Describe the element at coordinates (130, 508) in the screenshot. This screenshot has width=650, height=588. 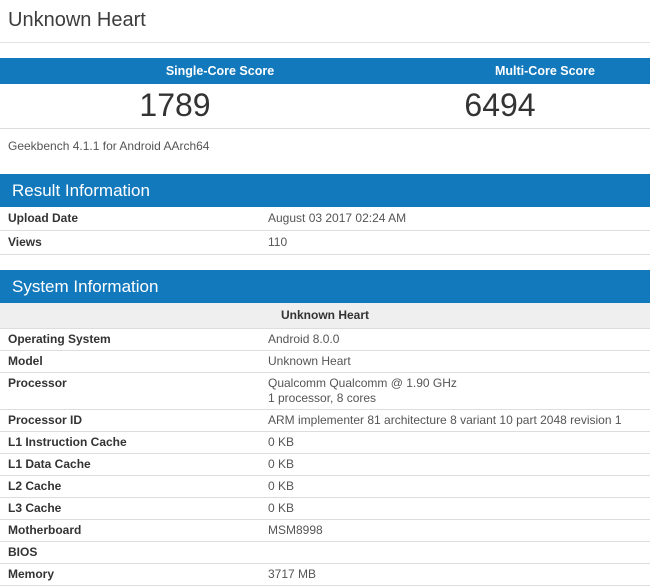
I see `row-label: L3 Cache` at that location.